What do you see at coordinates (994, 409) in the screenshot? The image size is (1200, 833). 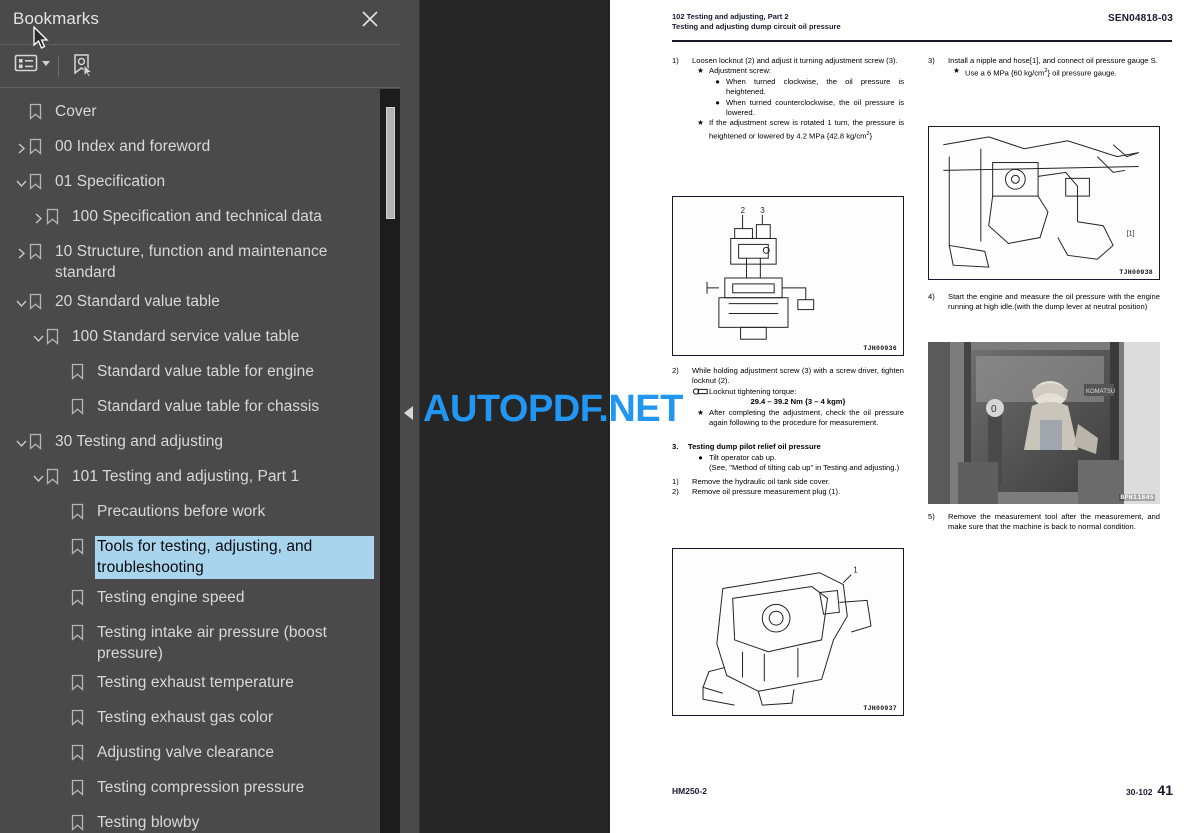 I see `svg-text: 0` at bounding box center [994, 409].